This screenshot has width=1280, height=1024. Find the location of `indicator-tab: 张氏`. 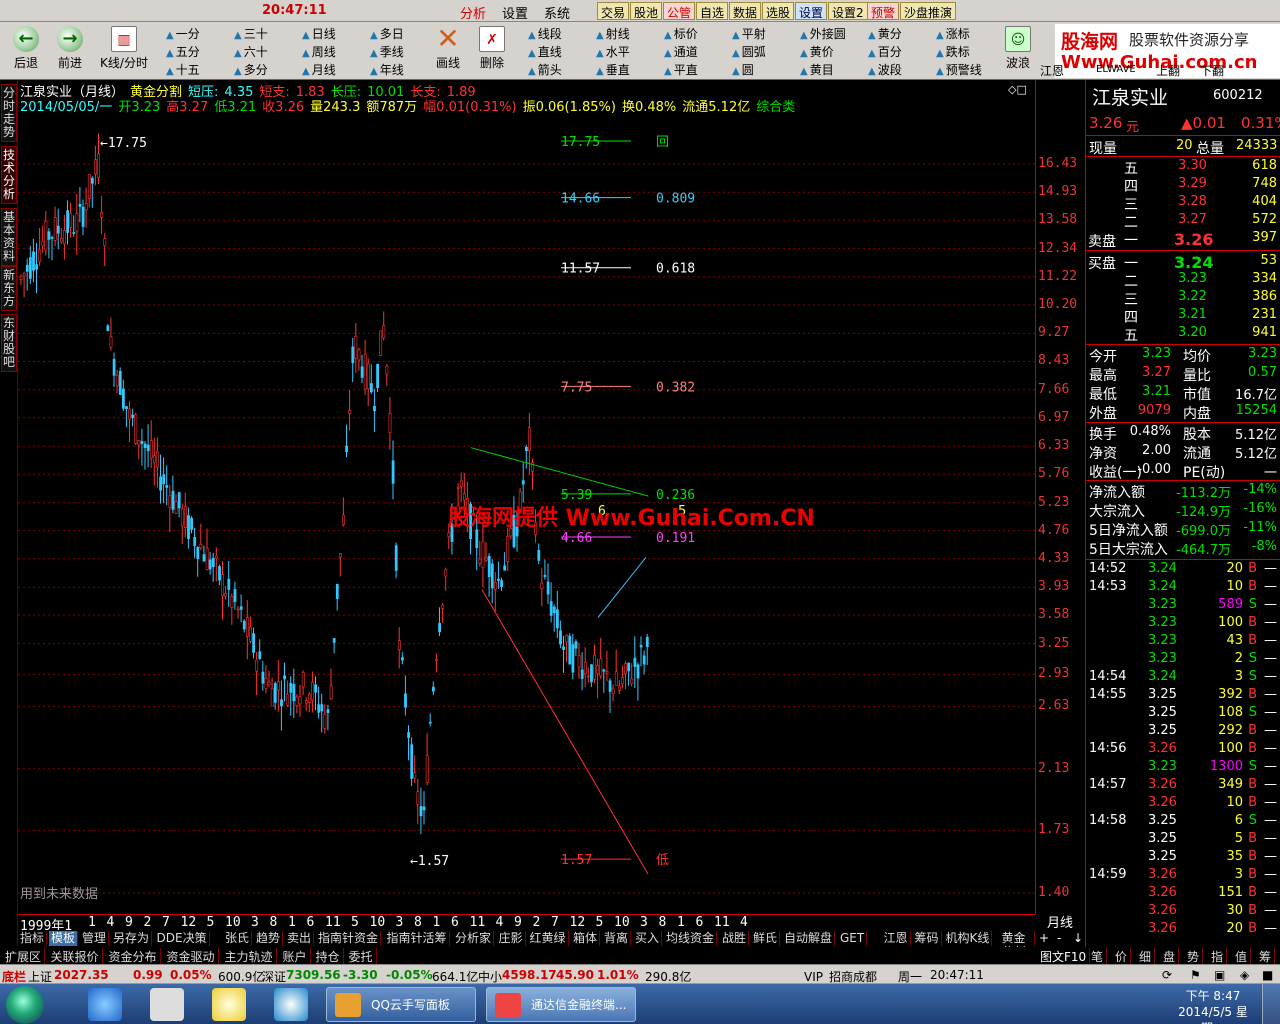

indicator-tab: 张氏 is located at coordinates (238, 938).